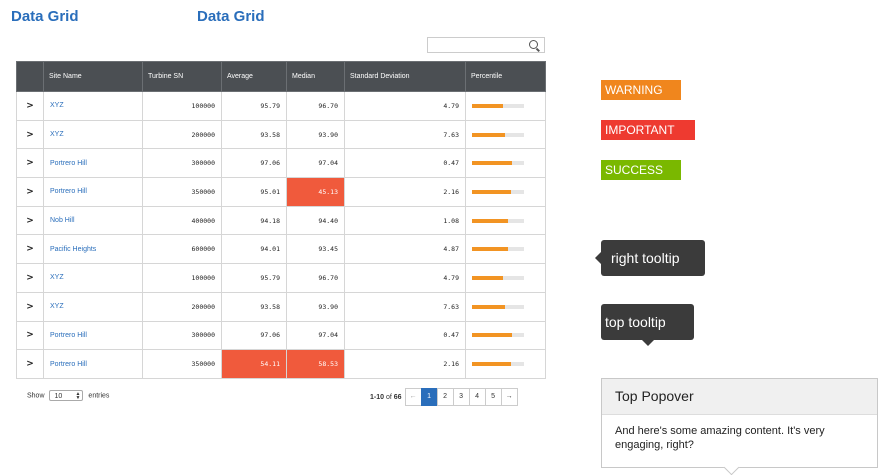 This screenshot has height=475, width=880. I want to click on right-tooltip-text: right tooltip, so click(645, 258).